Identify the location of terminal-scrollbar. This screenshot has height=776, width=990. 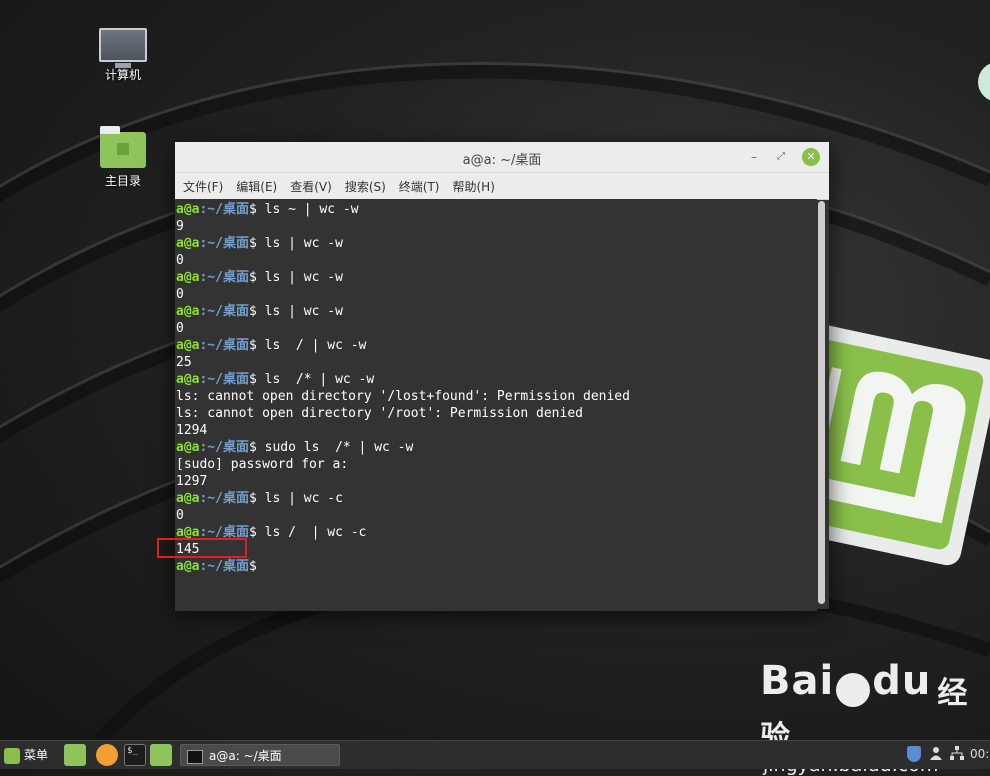
(821, 402).